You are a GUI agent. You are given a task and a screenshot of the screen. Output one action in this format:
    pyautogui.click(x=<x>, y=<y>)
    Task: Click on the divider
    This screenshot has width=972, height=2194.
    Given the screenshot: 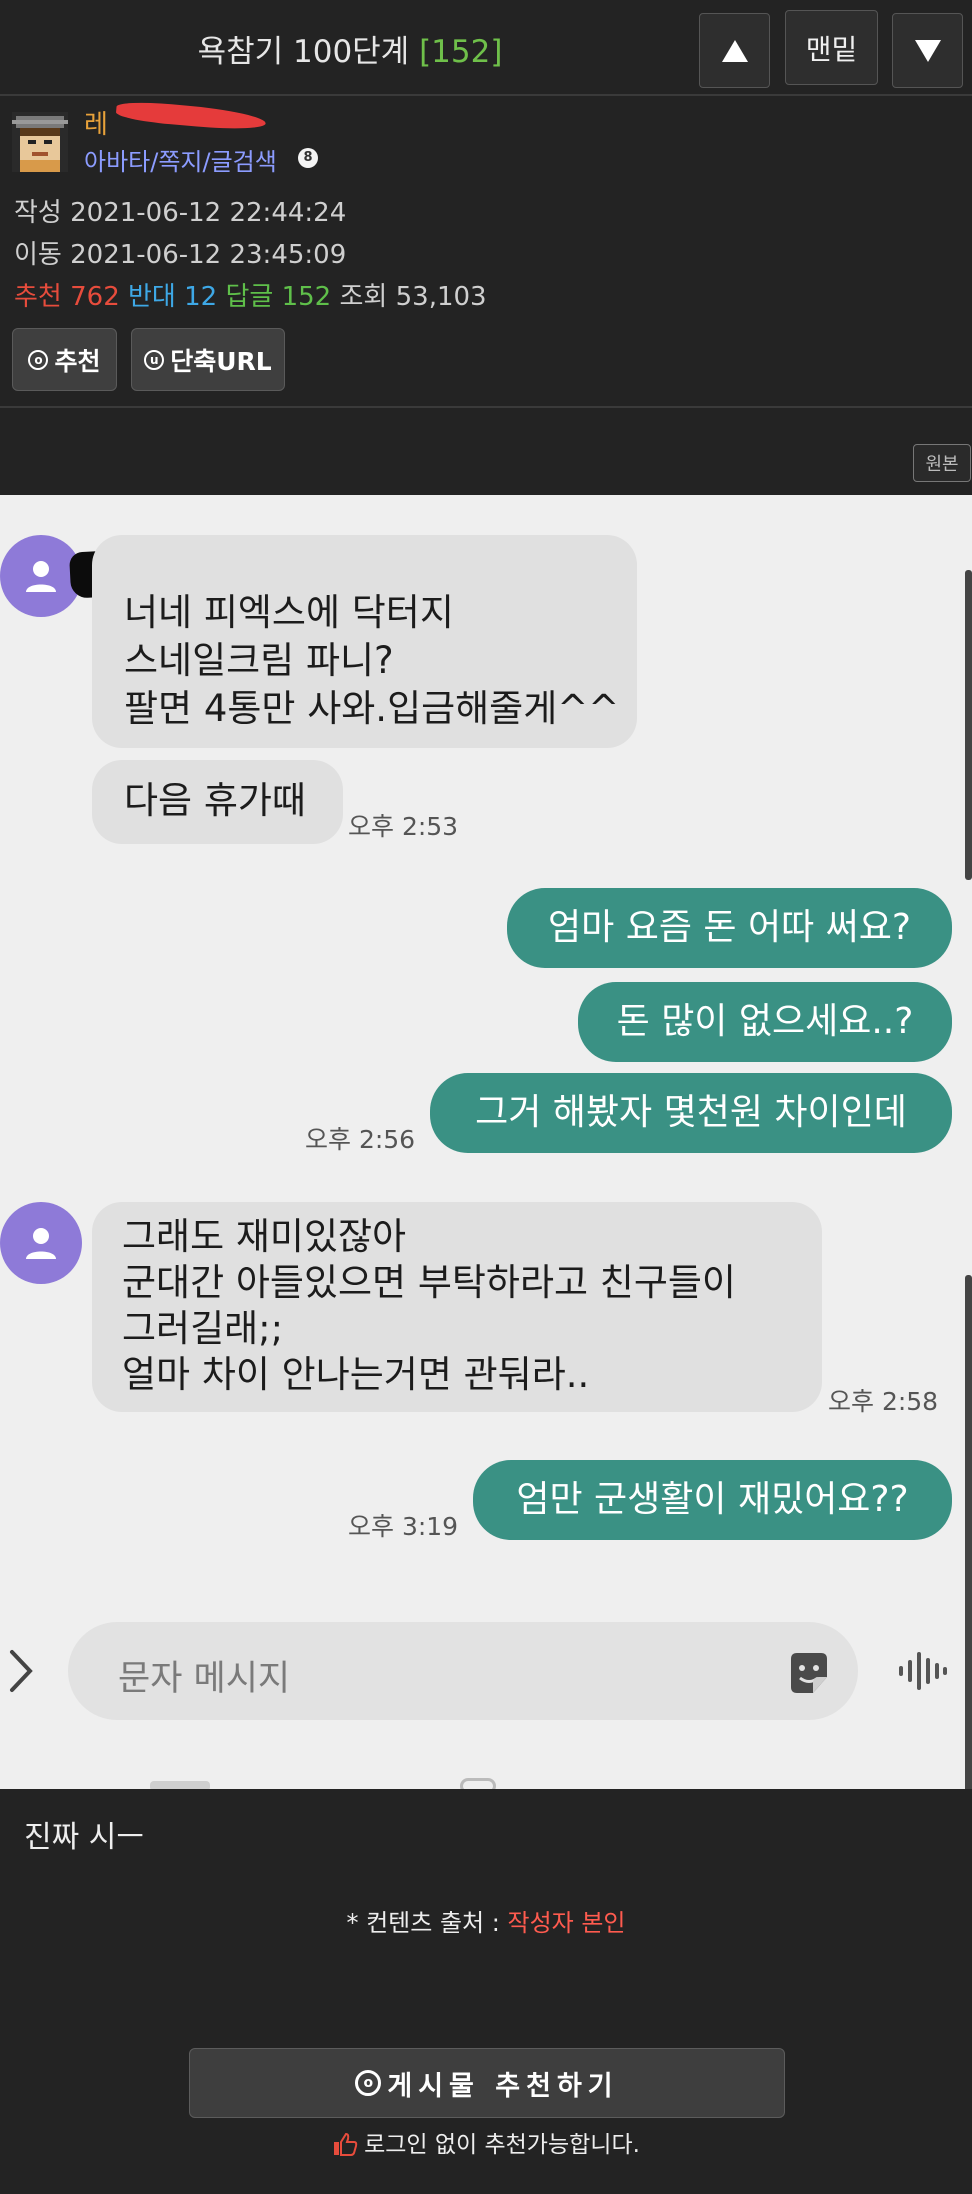 What is the action you would take?
    pyautogui.click(x=486, y=407)
    